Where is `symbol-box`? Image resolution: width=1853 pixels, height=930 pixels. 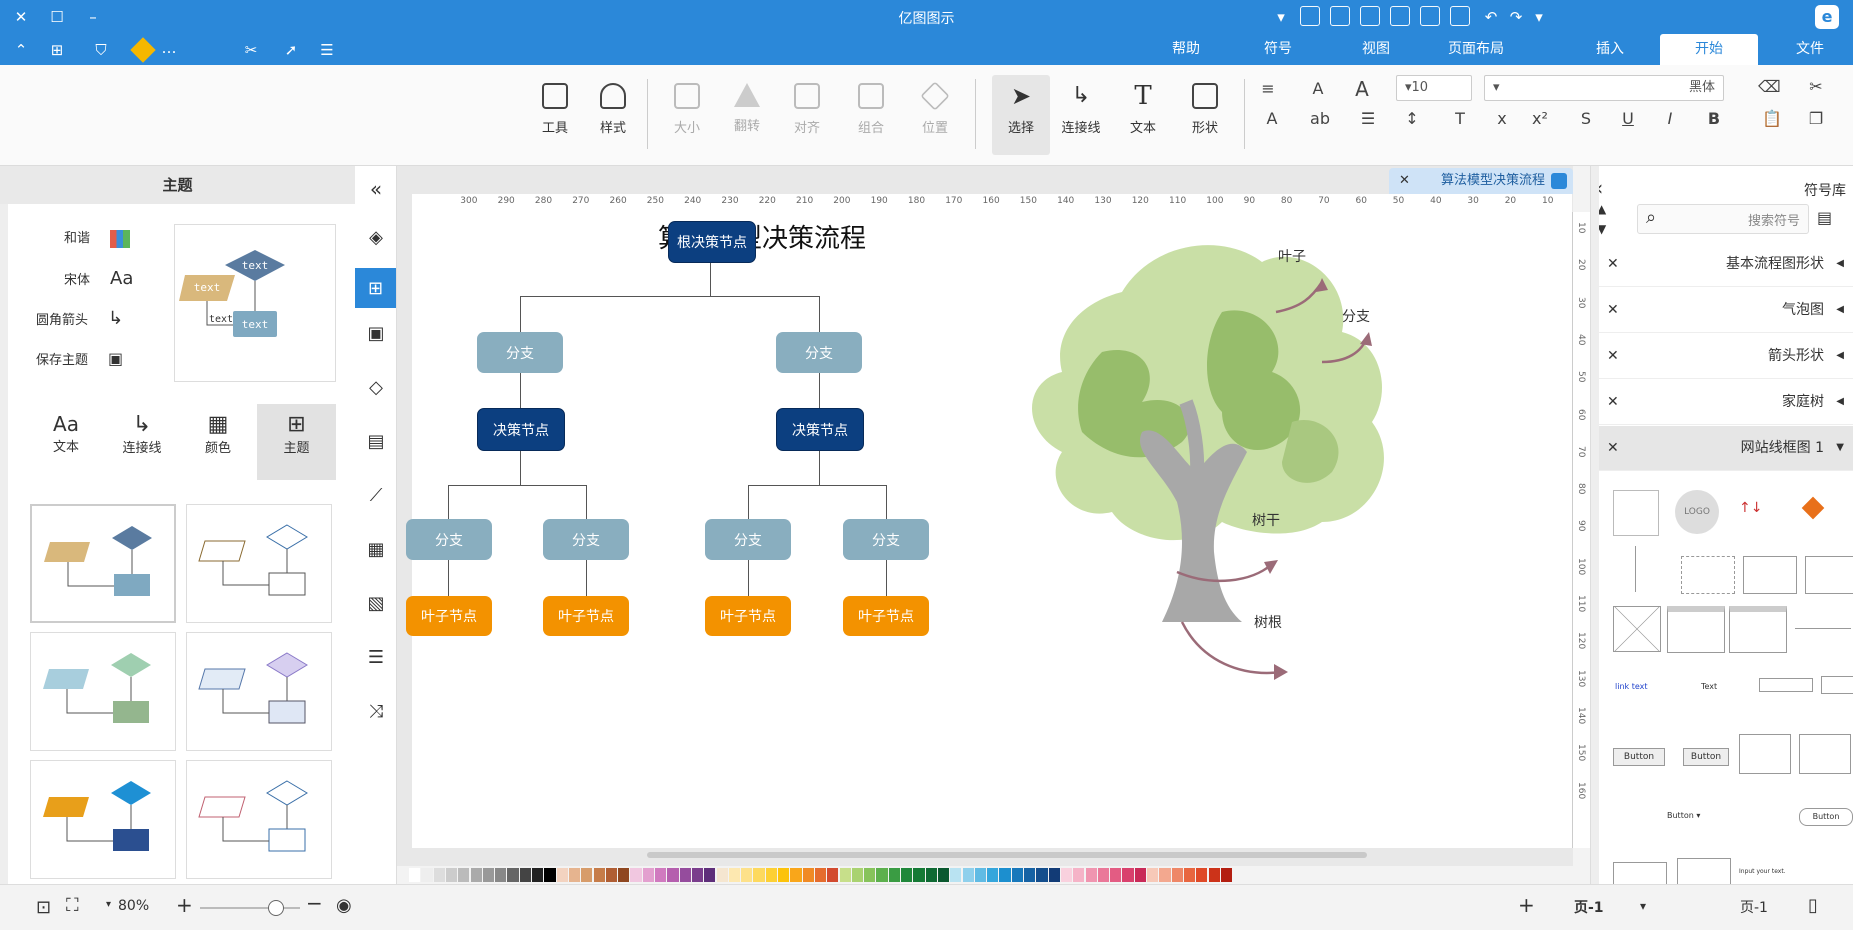
symbol-box is located at coordinates (1829, 575).